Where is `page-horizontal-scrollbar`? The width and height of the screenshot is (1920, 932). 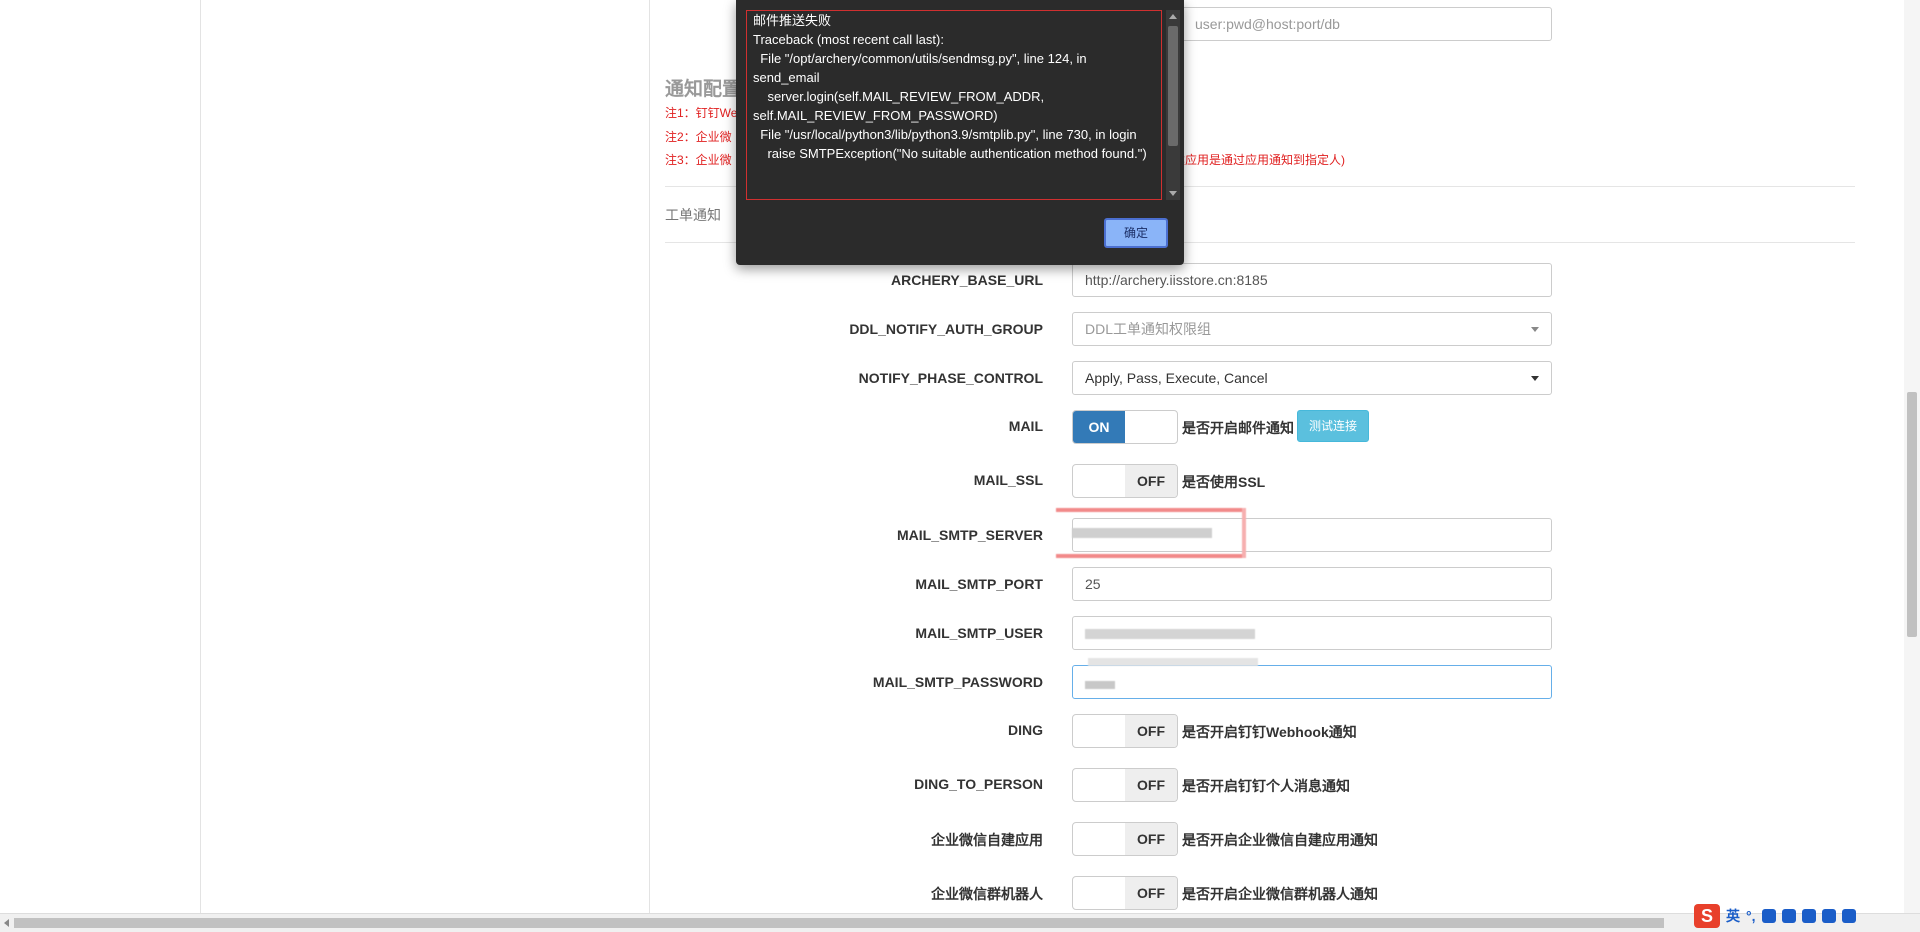 page-horizontal-scrollbar is located at coordinates (960, 922).